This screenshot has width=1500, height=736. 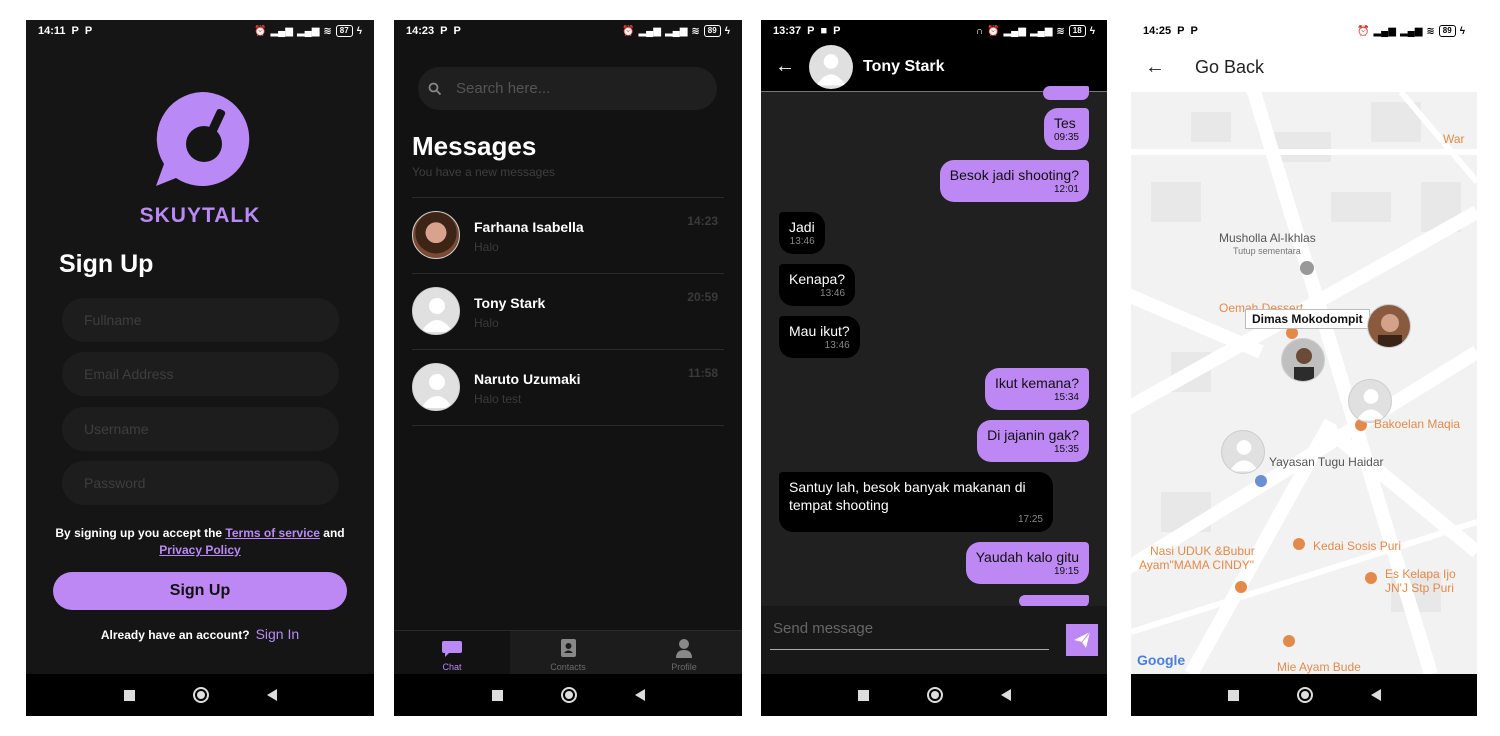 What do you see at coordinates (1420, 574) in the screenshot?
I see `map-label: Es Kelapa Ijo` at bounding box center [1420, 574].